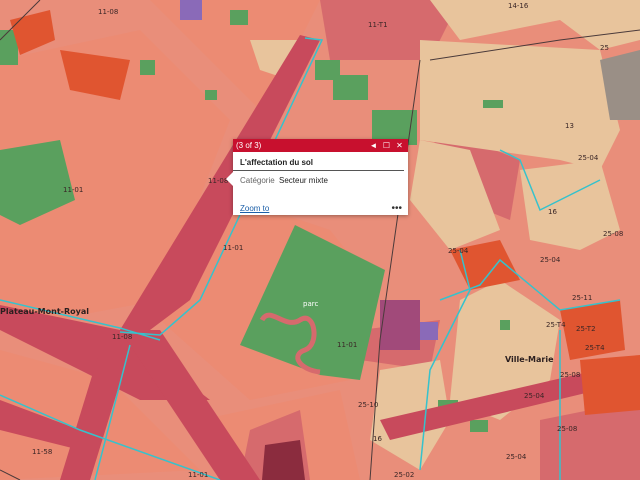 This screenshot has height=480, width=640. I want to click on popup-footer: Zoom to •••, so click(321, 208).